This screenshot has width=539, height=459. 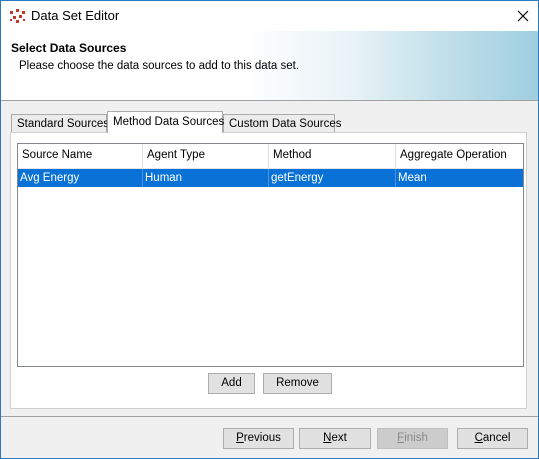 What do you see at coordinates (75, 15) in the screenshot?
I see `window-title: Data Set Editor` at bounding box center [75, 15].